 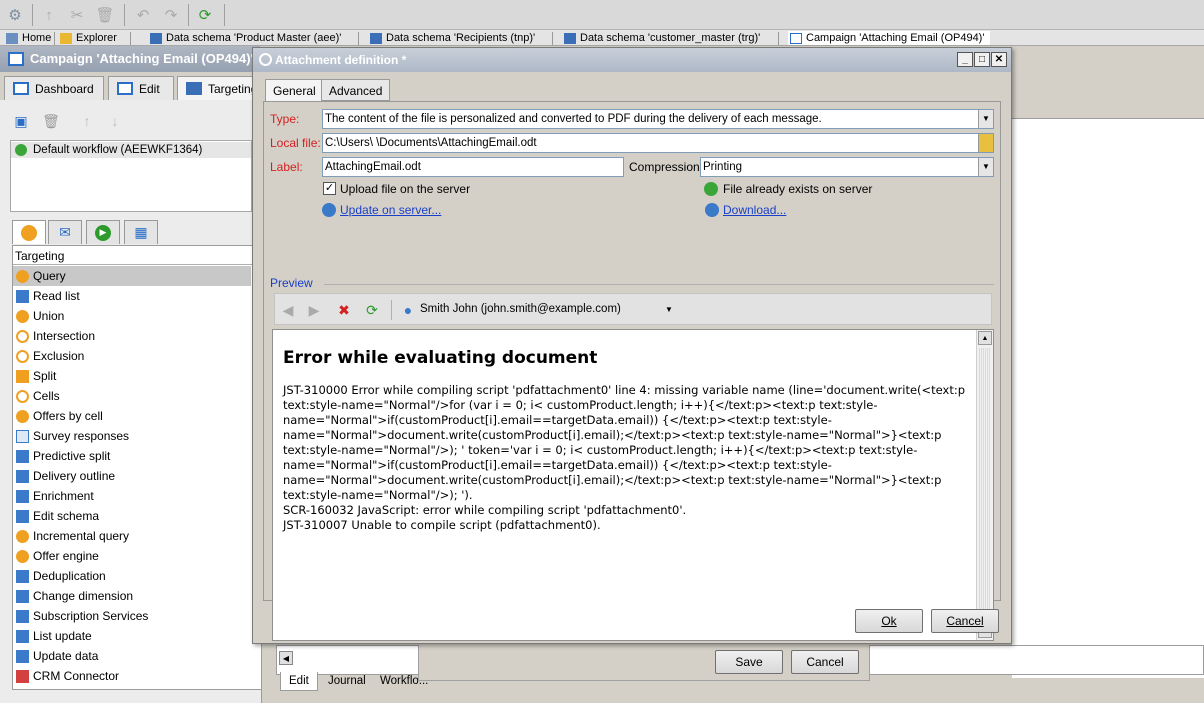 What do you see at coordinates (87, 121) in the screenshot?
I see `move-up-icon: ↑` at bounding box center [87, 121].